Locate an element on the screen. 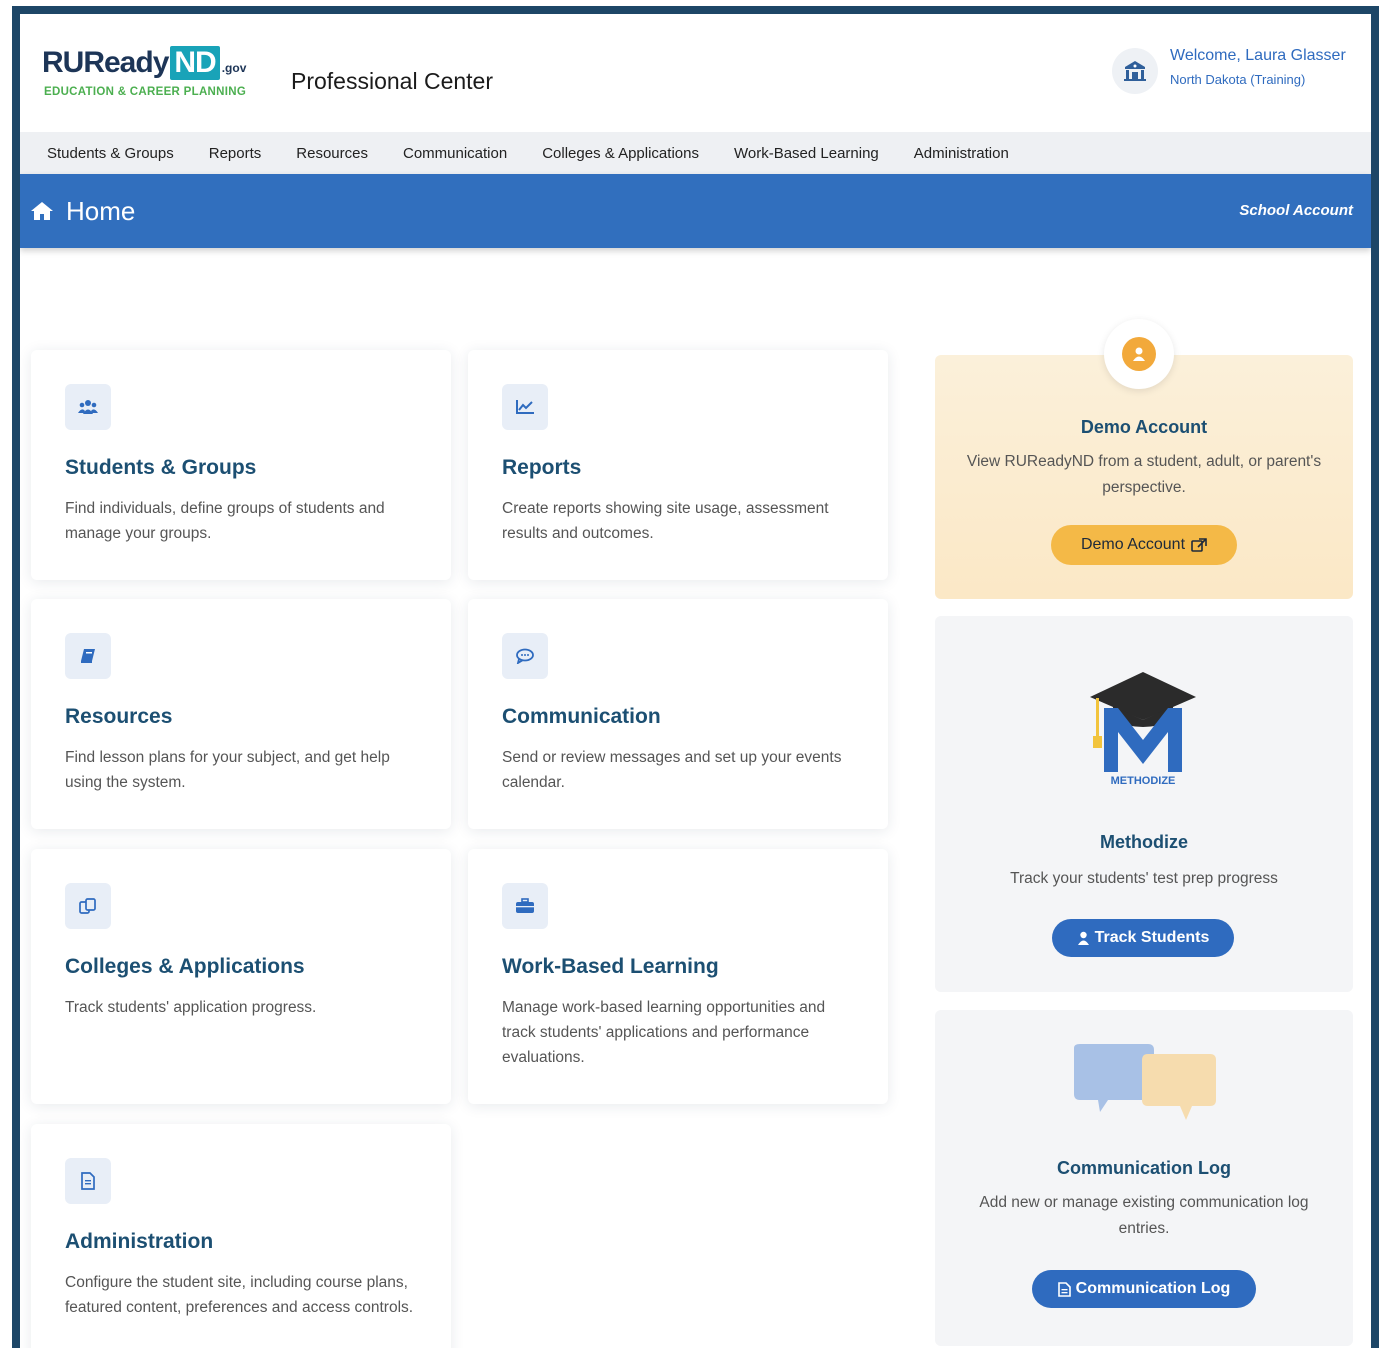 This screenshot has height=1348, width=1386. chat-bubbles-icon is located at coordinates (1145, 1082).